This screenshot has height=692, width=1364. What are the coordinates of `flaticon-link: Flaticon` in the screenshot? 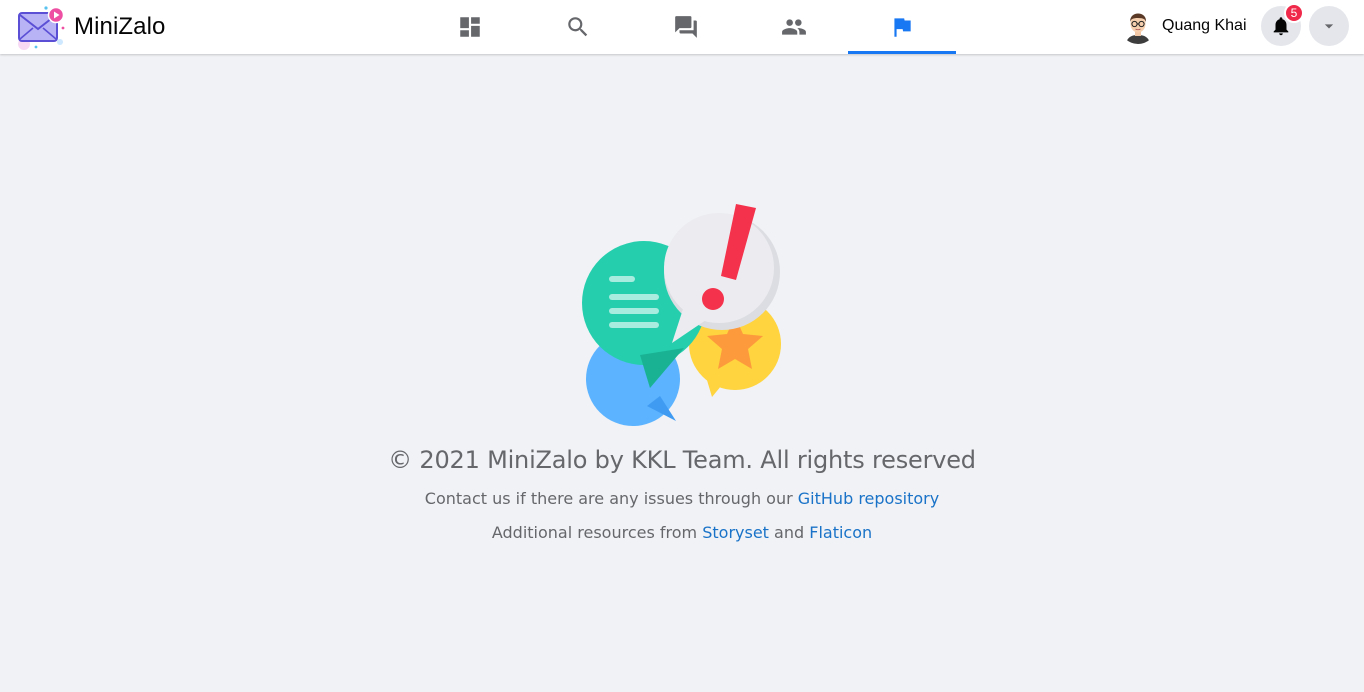 It's located at (840, 532).